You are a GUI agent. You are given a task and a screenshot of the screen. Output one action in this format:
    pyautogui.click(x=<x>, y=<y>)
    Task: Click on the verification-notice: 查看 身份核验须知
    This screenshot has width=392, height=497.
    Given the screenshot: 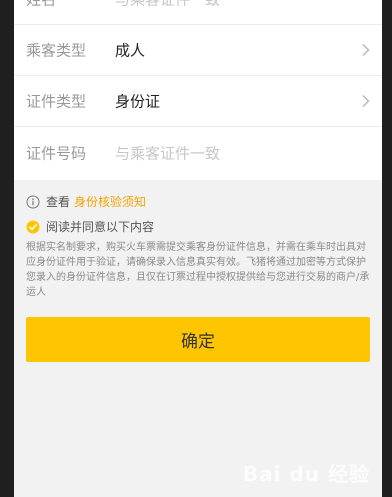 What is the action you would take?
    pyautogui.click(x=86, y=201)
    